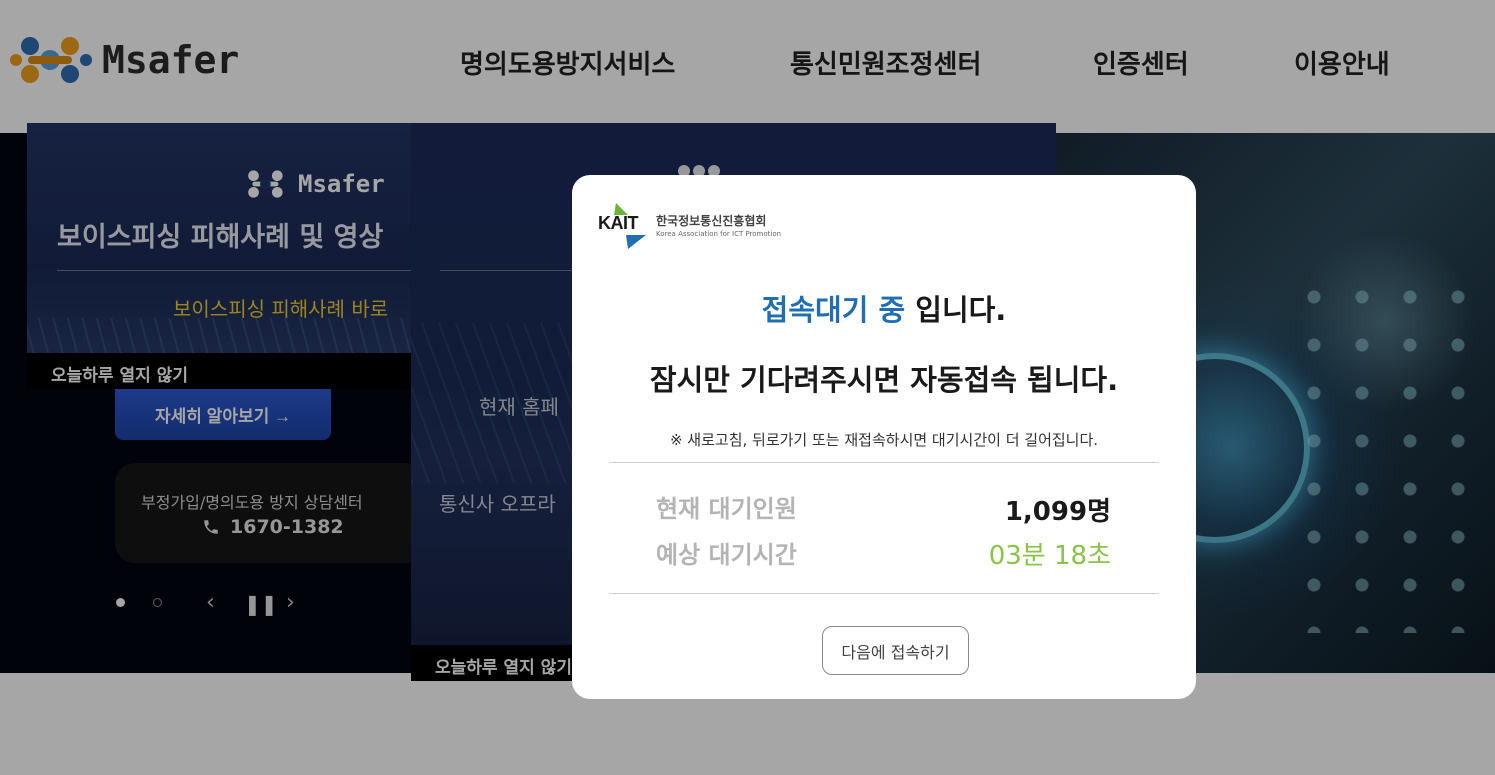 This screenshot has width=1495, height=775. What do you see at coordinates (1049, 556) in the screenshot?
I see `eta-value: 03분 18초` at bounding box center [1049, 556].